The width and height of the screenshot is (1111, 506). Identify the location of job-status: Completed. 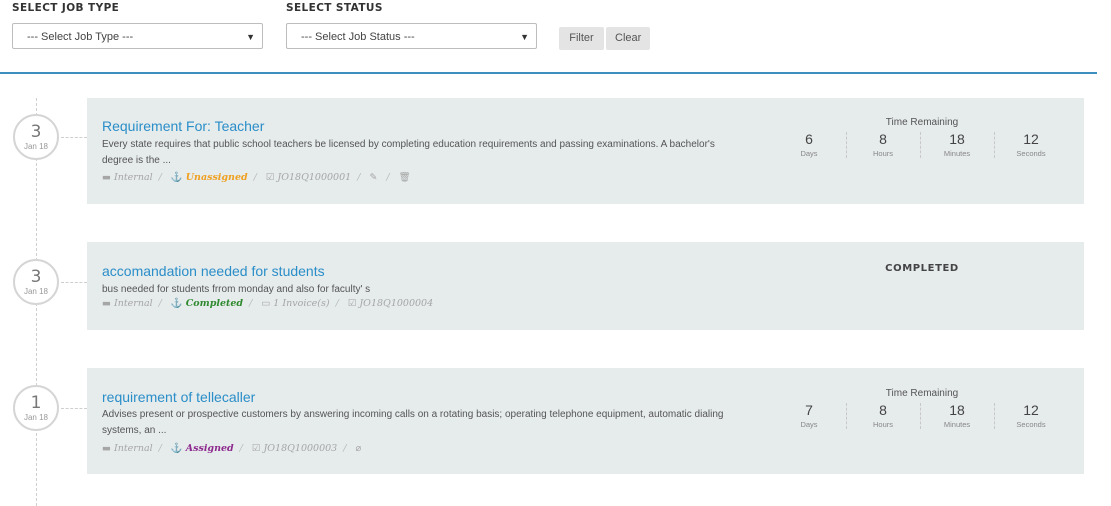
(214, 303).